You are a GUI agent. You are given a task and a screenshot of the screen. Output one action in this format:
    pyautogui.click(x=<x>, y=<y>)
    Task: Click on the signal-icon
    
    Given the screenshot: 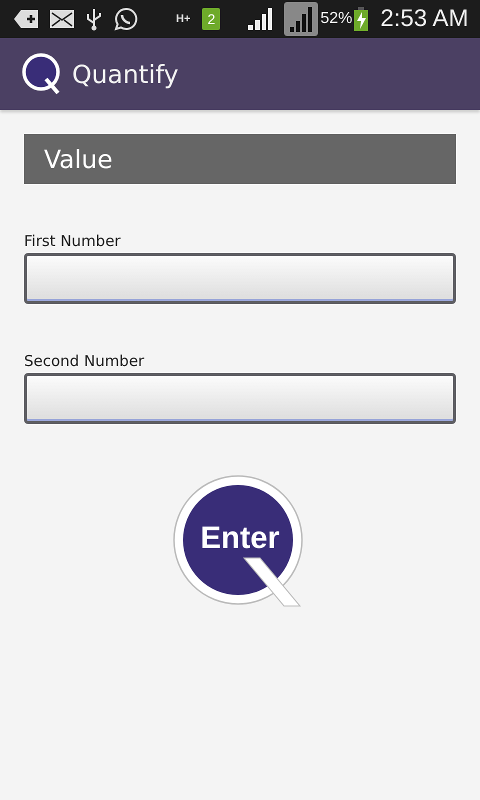 What is the action you would take?
    pyautogui.click(x=260, y=19)
    